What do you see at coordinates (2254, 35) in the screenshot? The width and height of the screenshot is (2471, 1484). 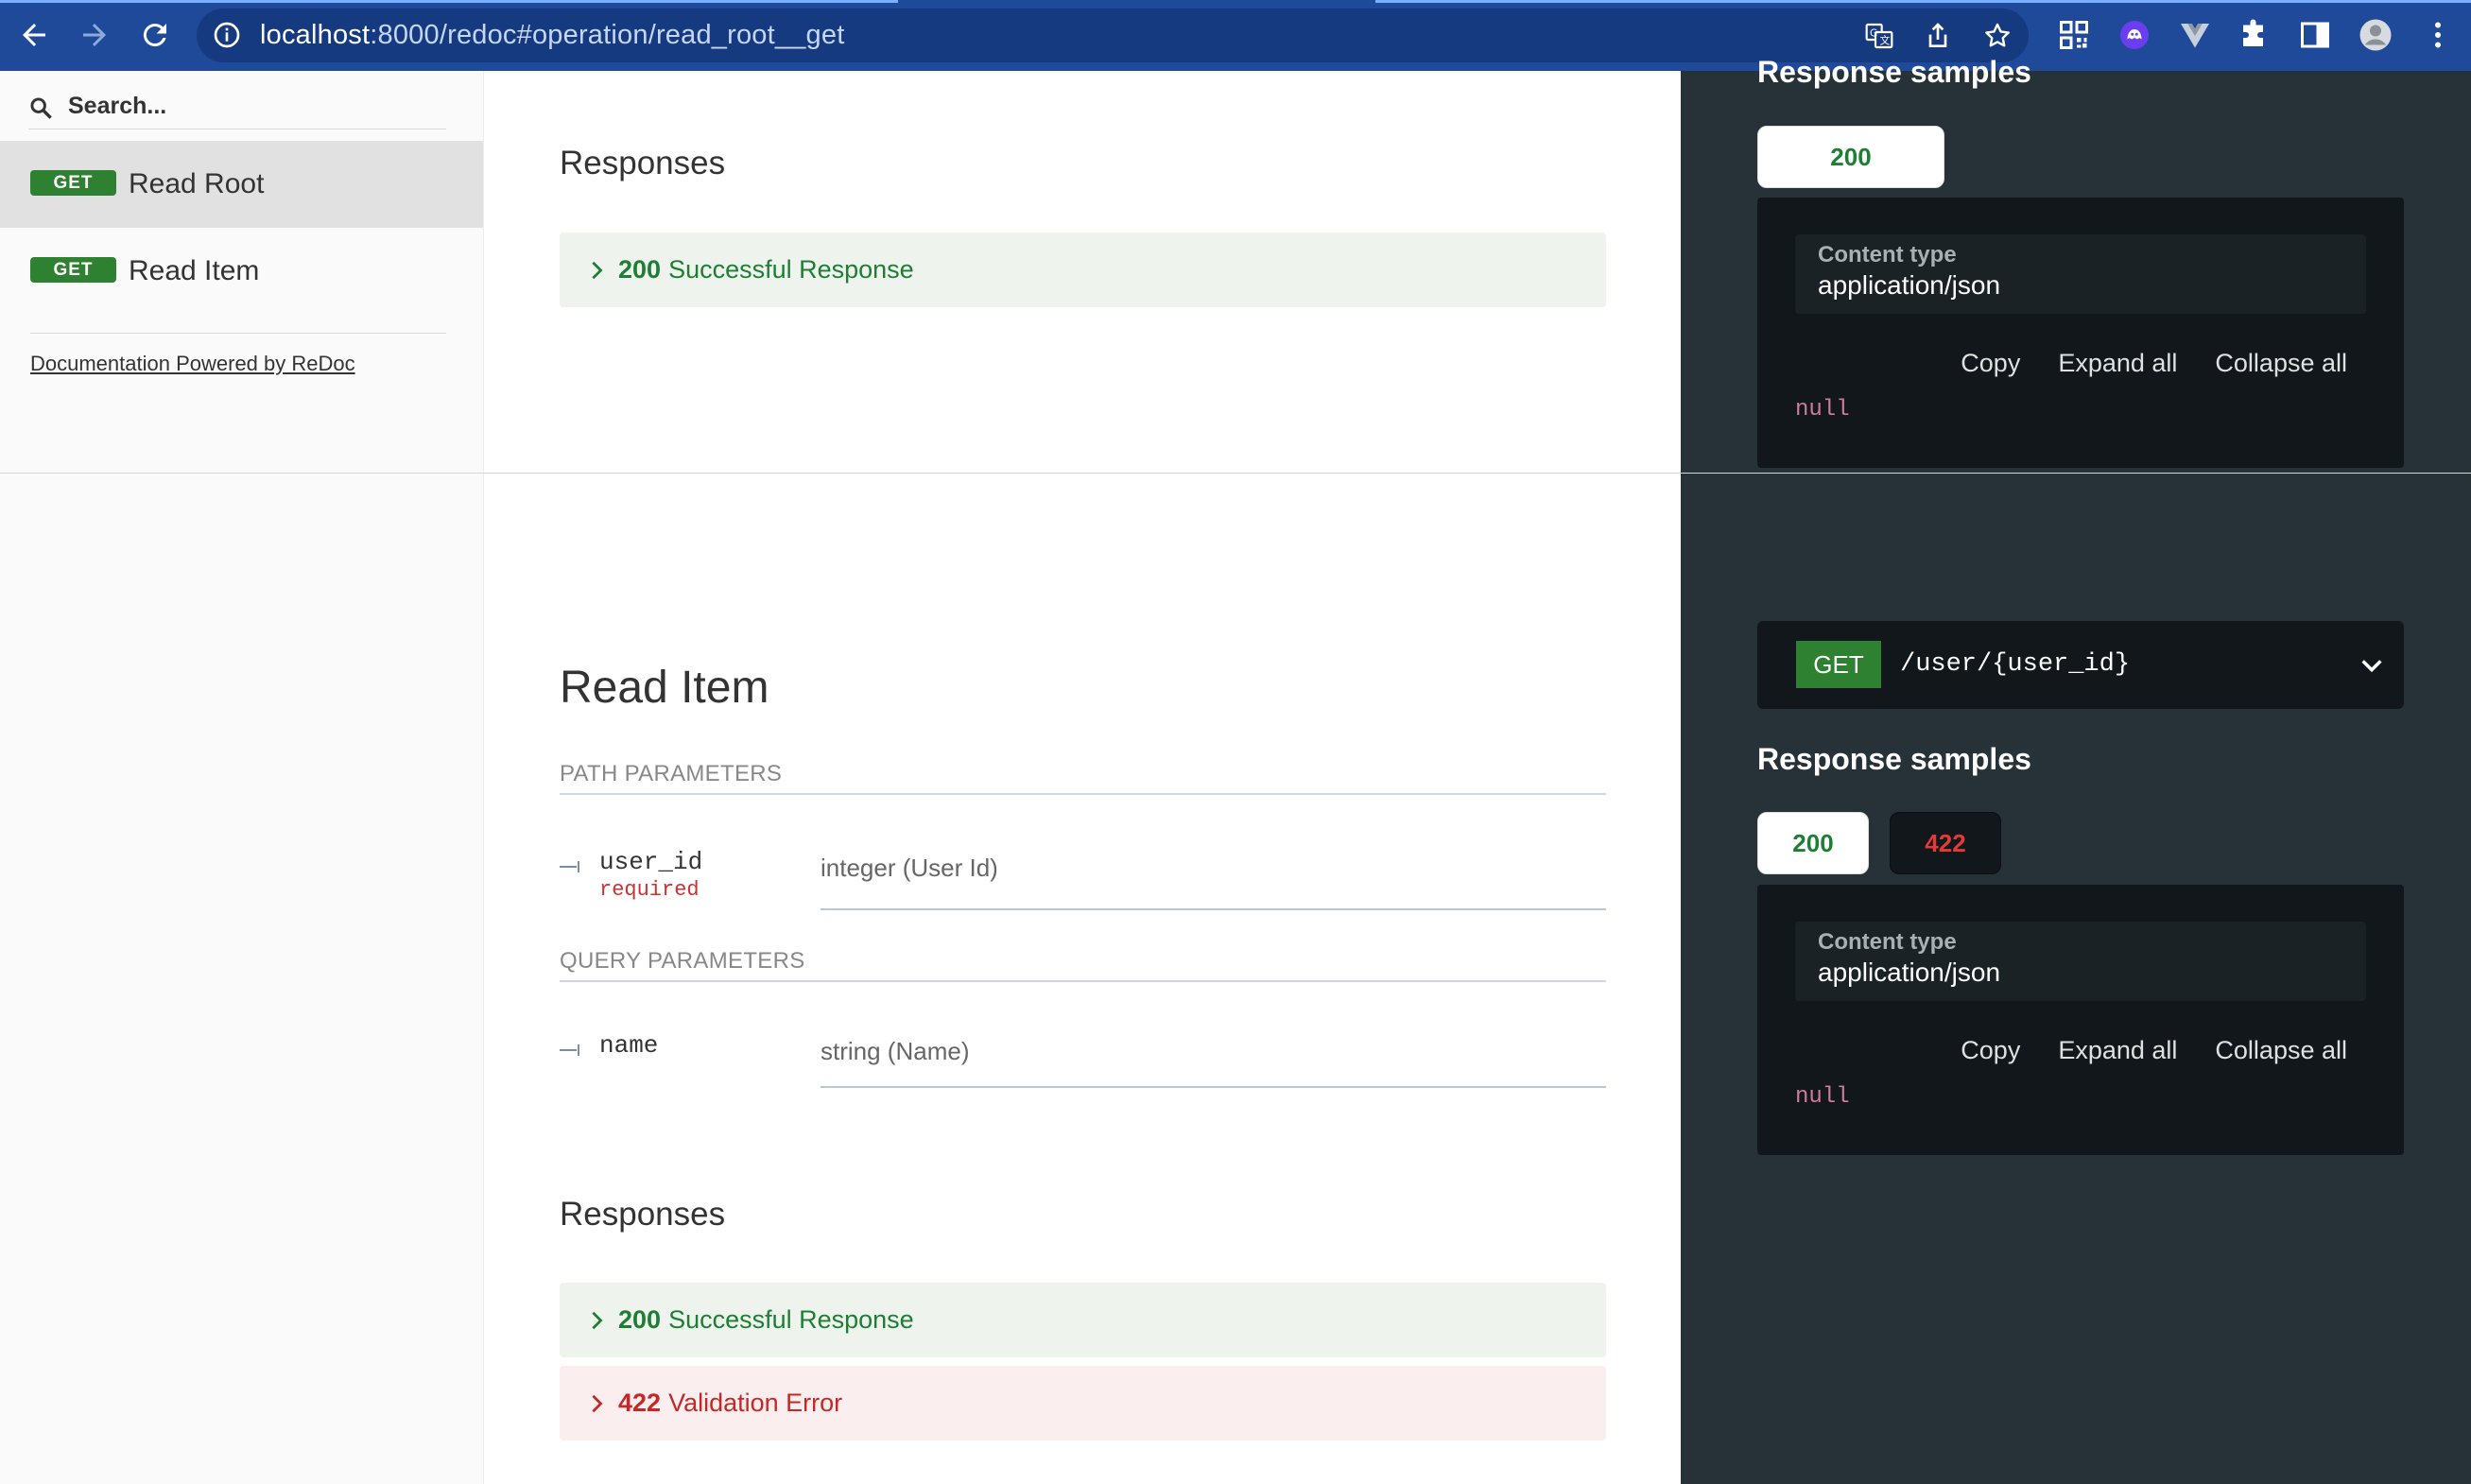 I see `puzzle-icon` at bounding box center [2254, 35].